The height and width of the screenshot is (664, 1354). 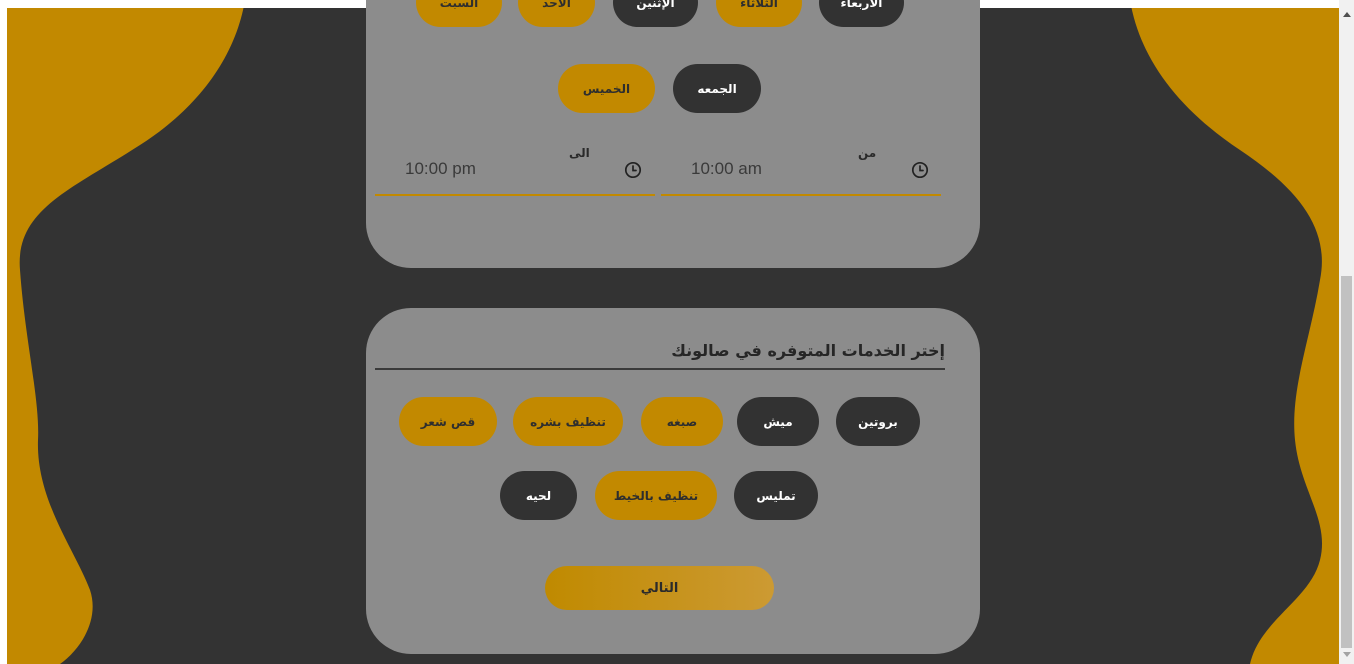 I want to click on day-pill: الإثنين, so click(x=655, y=13).